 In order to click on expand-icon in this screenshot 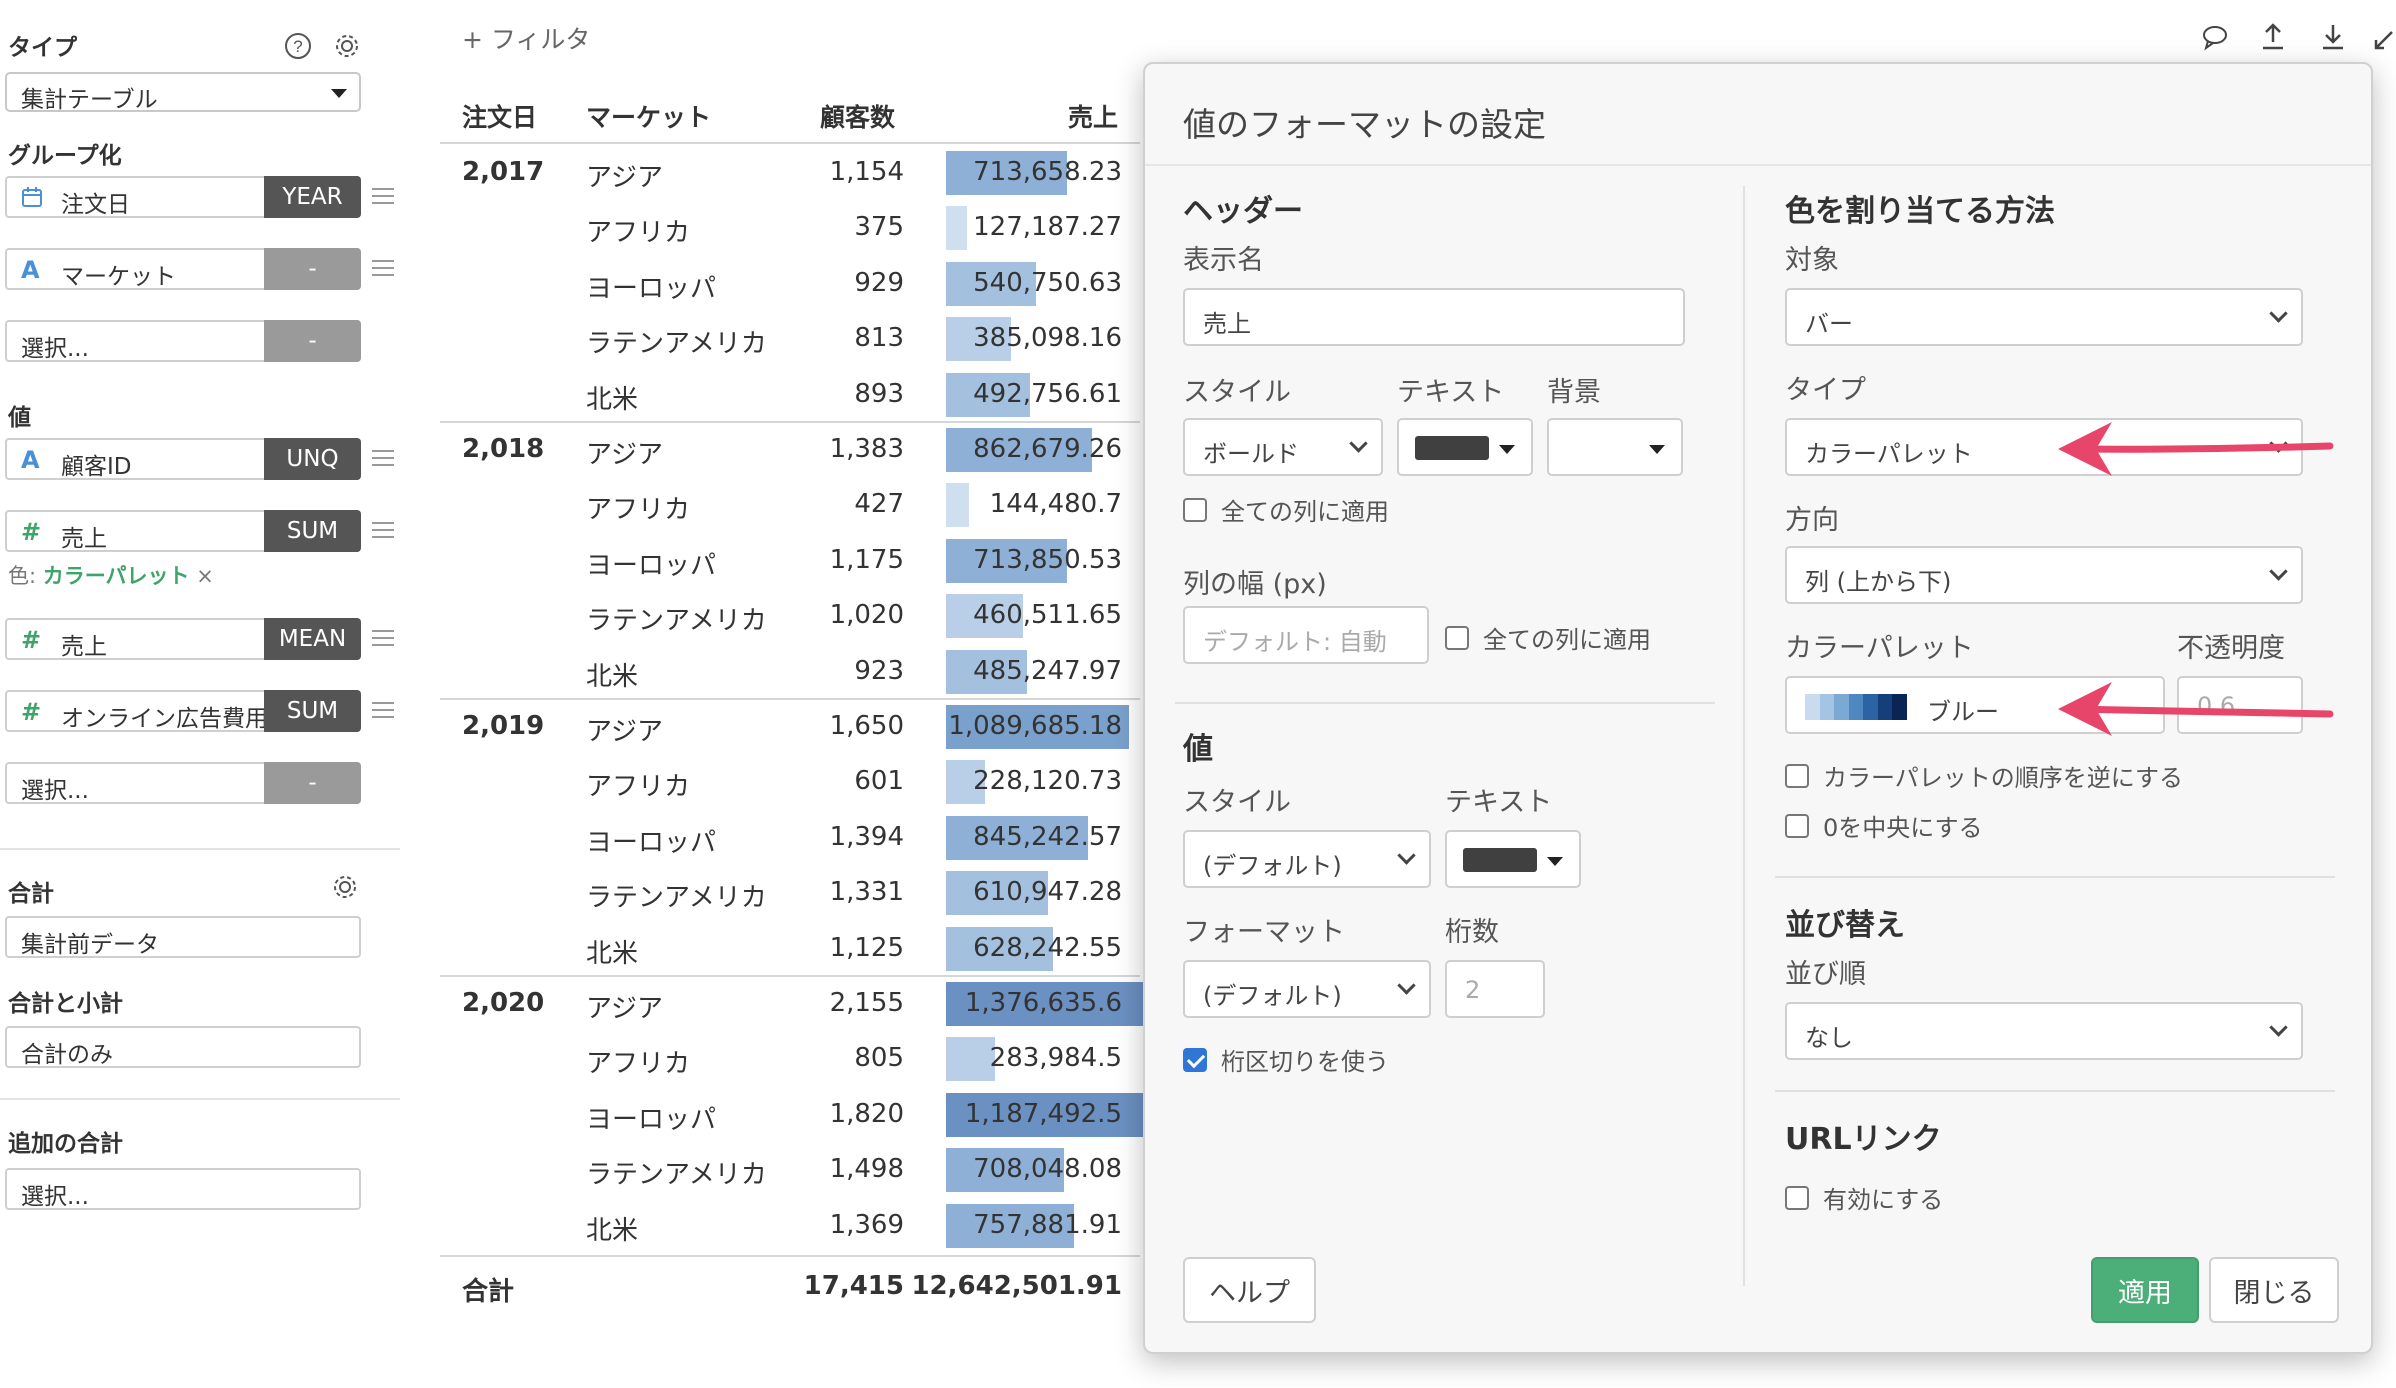, I will do `click(2384, 37)`.